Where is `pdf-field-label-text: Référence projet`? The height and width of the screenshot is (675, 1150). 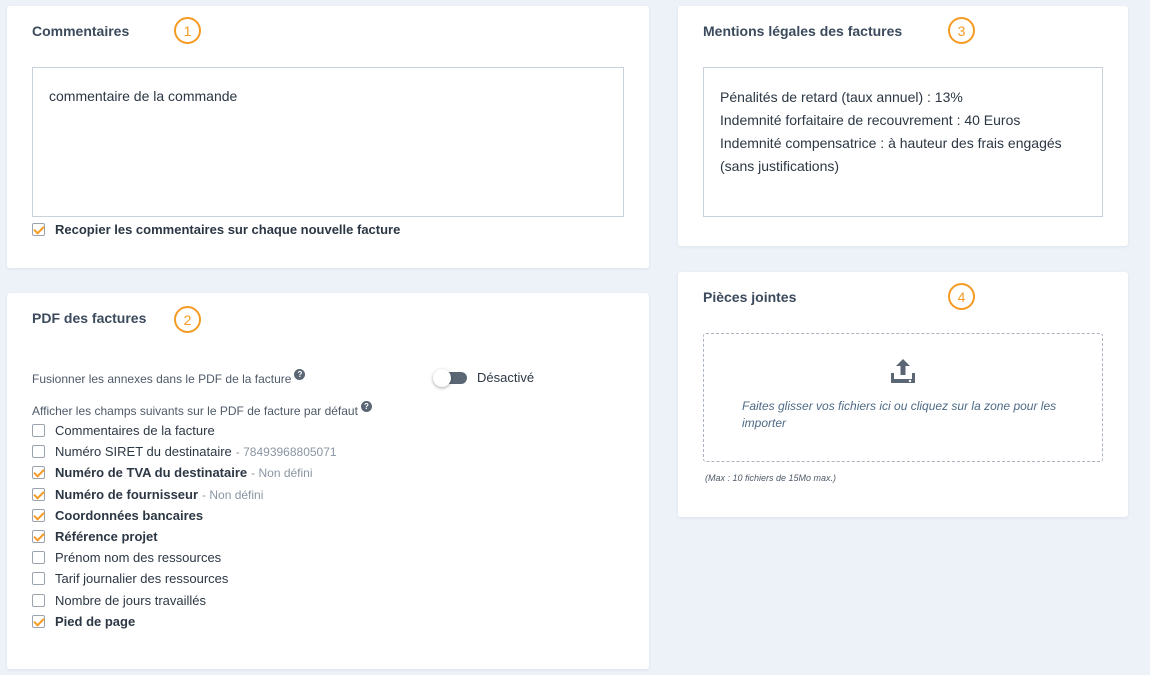
pdf-field-label-text: Référence projet is located at coordinates (106, 536).